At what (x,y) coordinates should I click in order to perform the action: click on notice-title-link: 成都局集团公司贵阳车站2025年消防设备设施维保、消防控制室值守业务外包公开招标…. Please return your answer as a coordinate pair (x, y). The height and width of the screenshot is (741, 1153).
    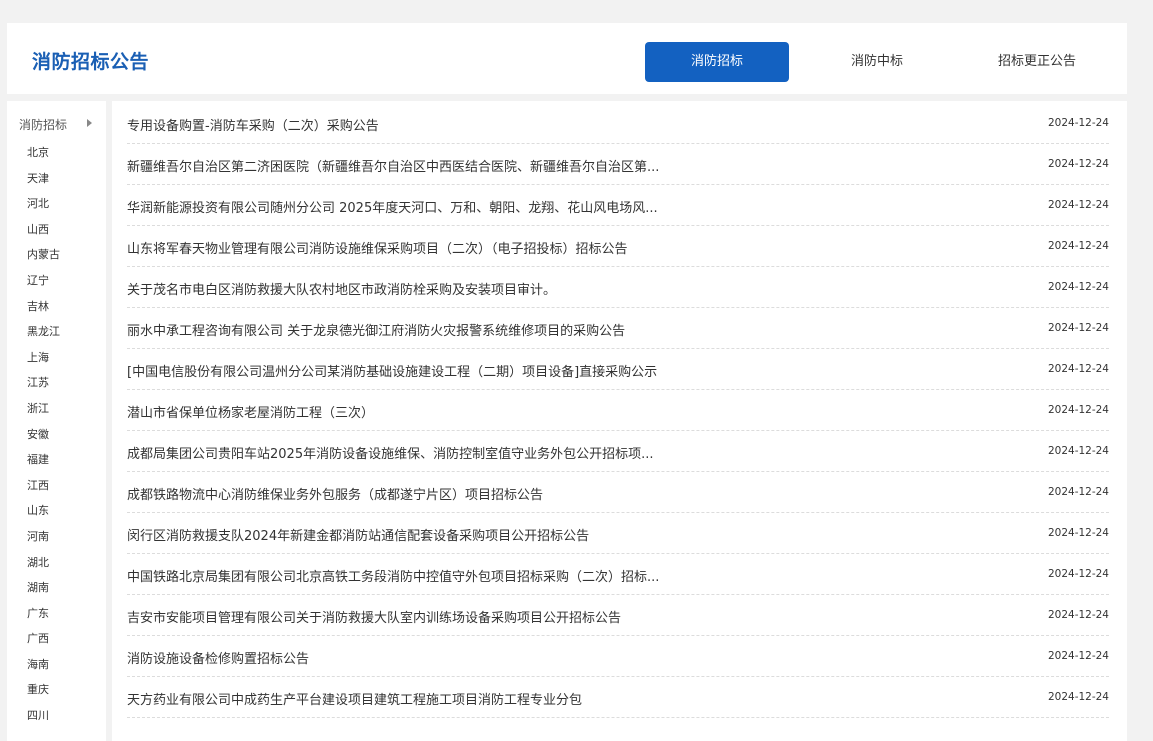
    Looking at the image, I should click on (390, 452).